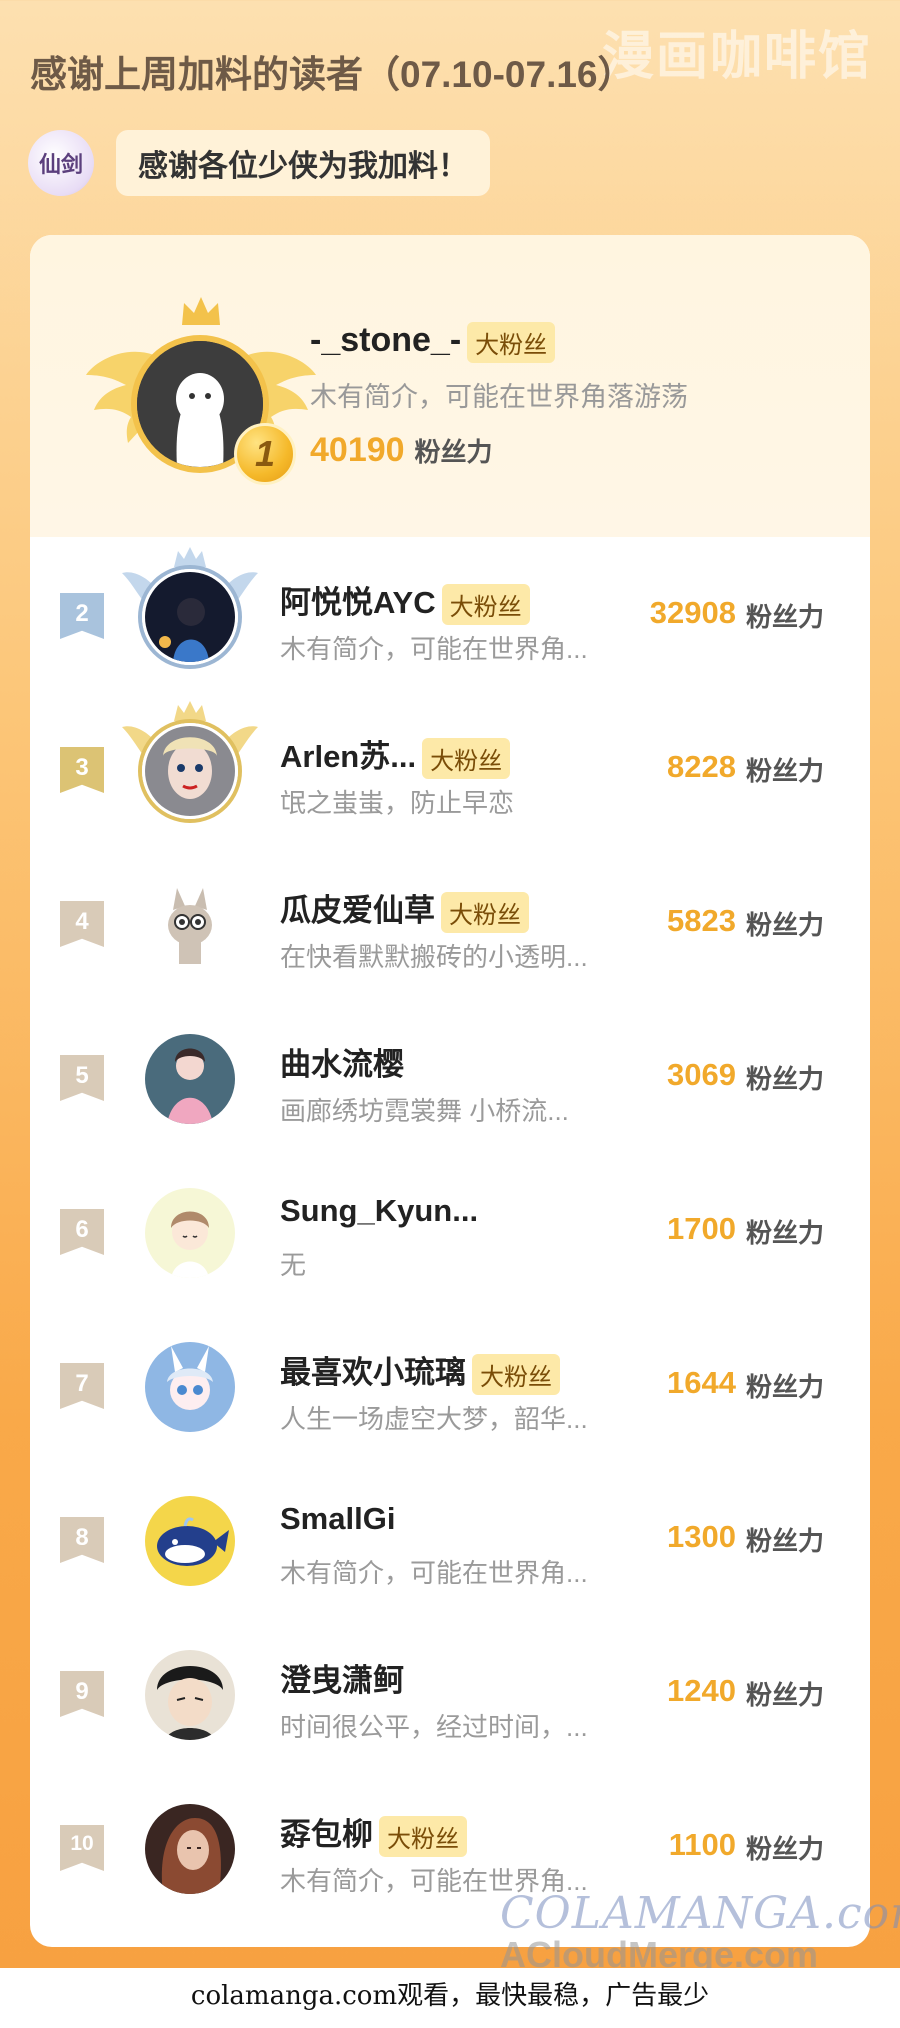  I want to click on bunny-girl-avatar-icon, so click(190, 1387).